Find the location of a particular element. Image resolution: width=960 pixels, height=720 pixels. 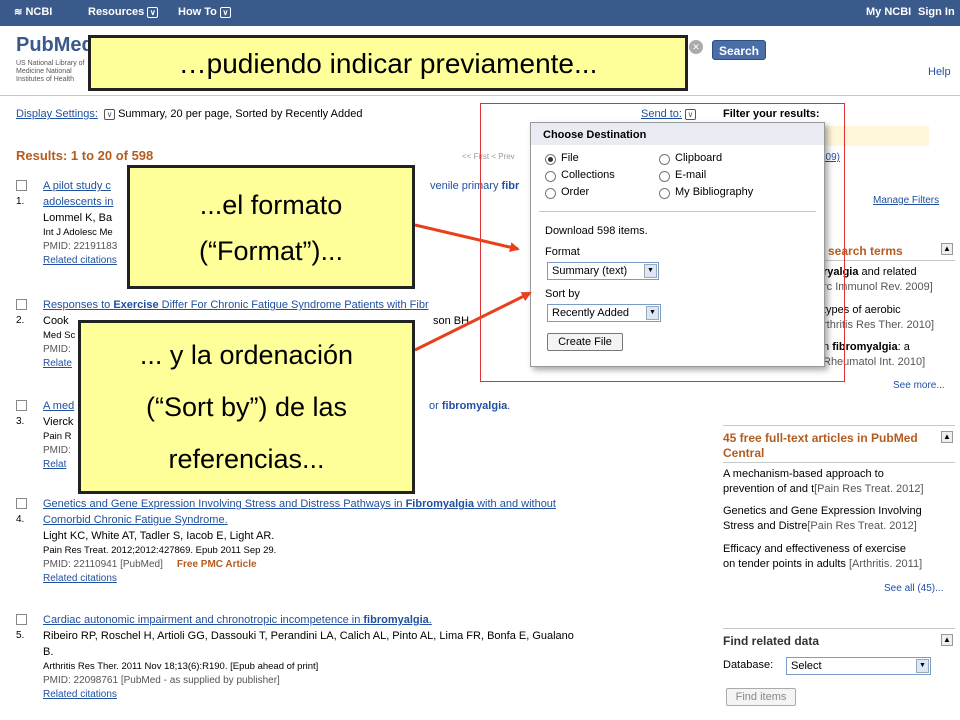

callout-line: ... y la ordenación is located at coordinates (246, 355).